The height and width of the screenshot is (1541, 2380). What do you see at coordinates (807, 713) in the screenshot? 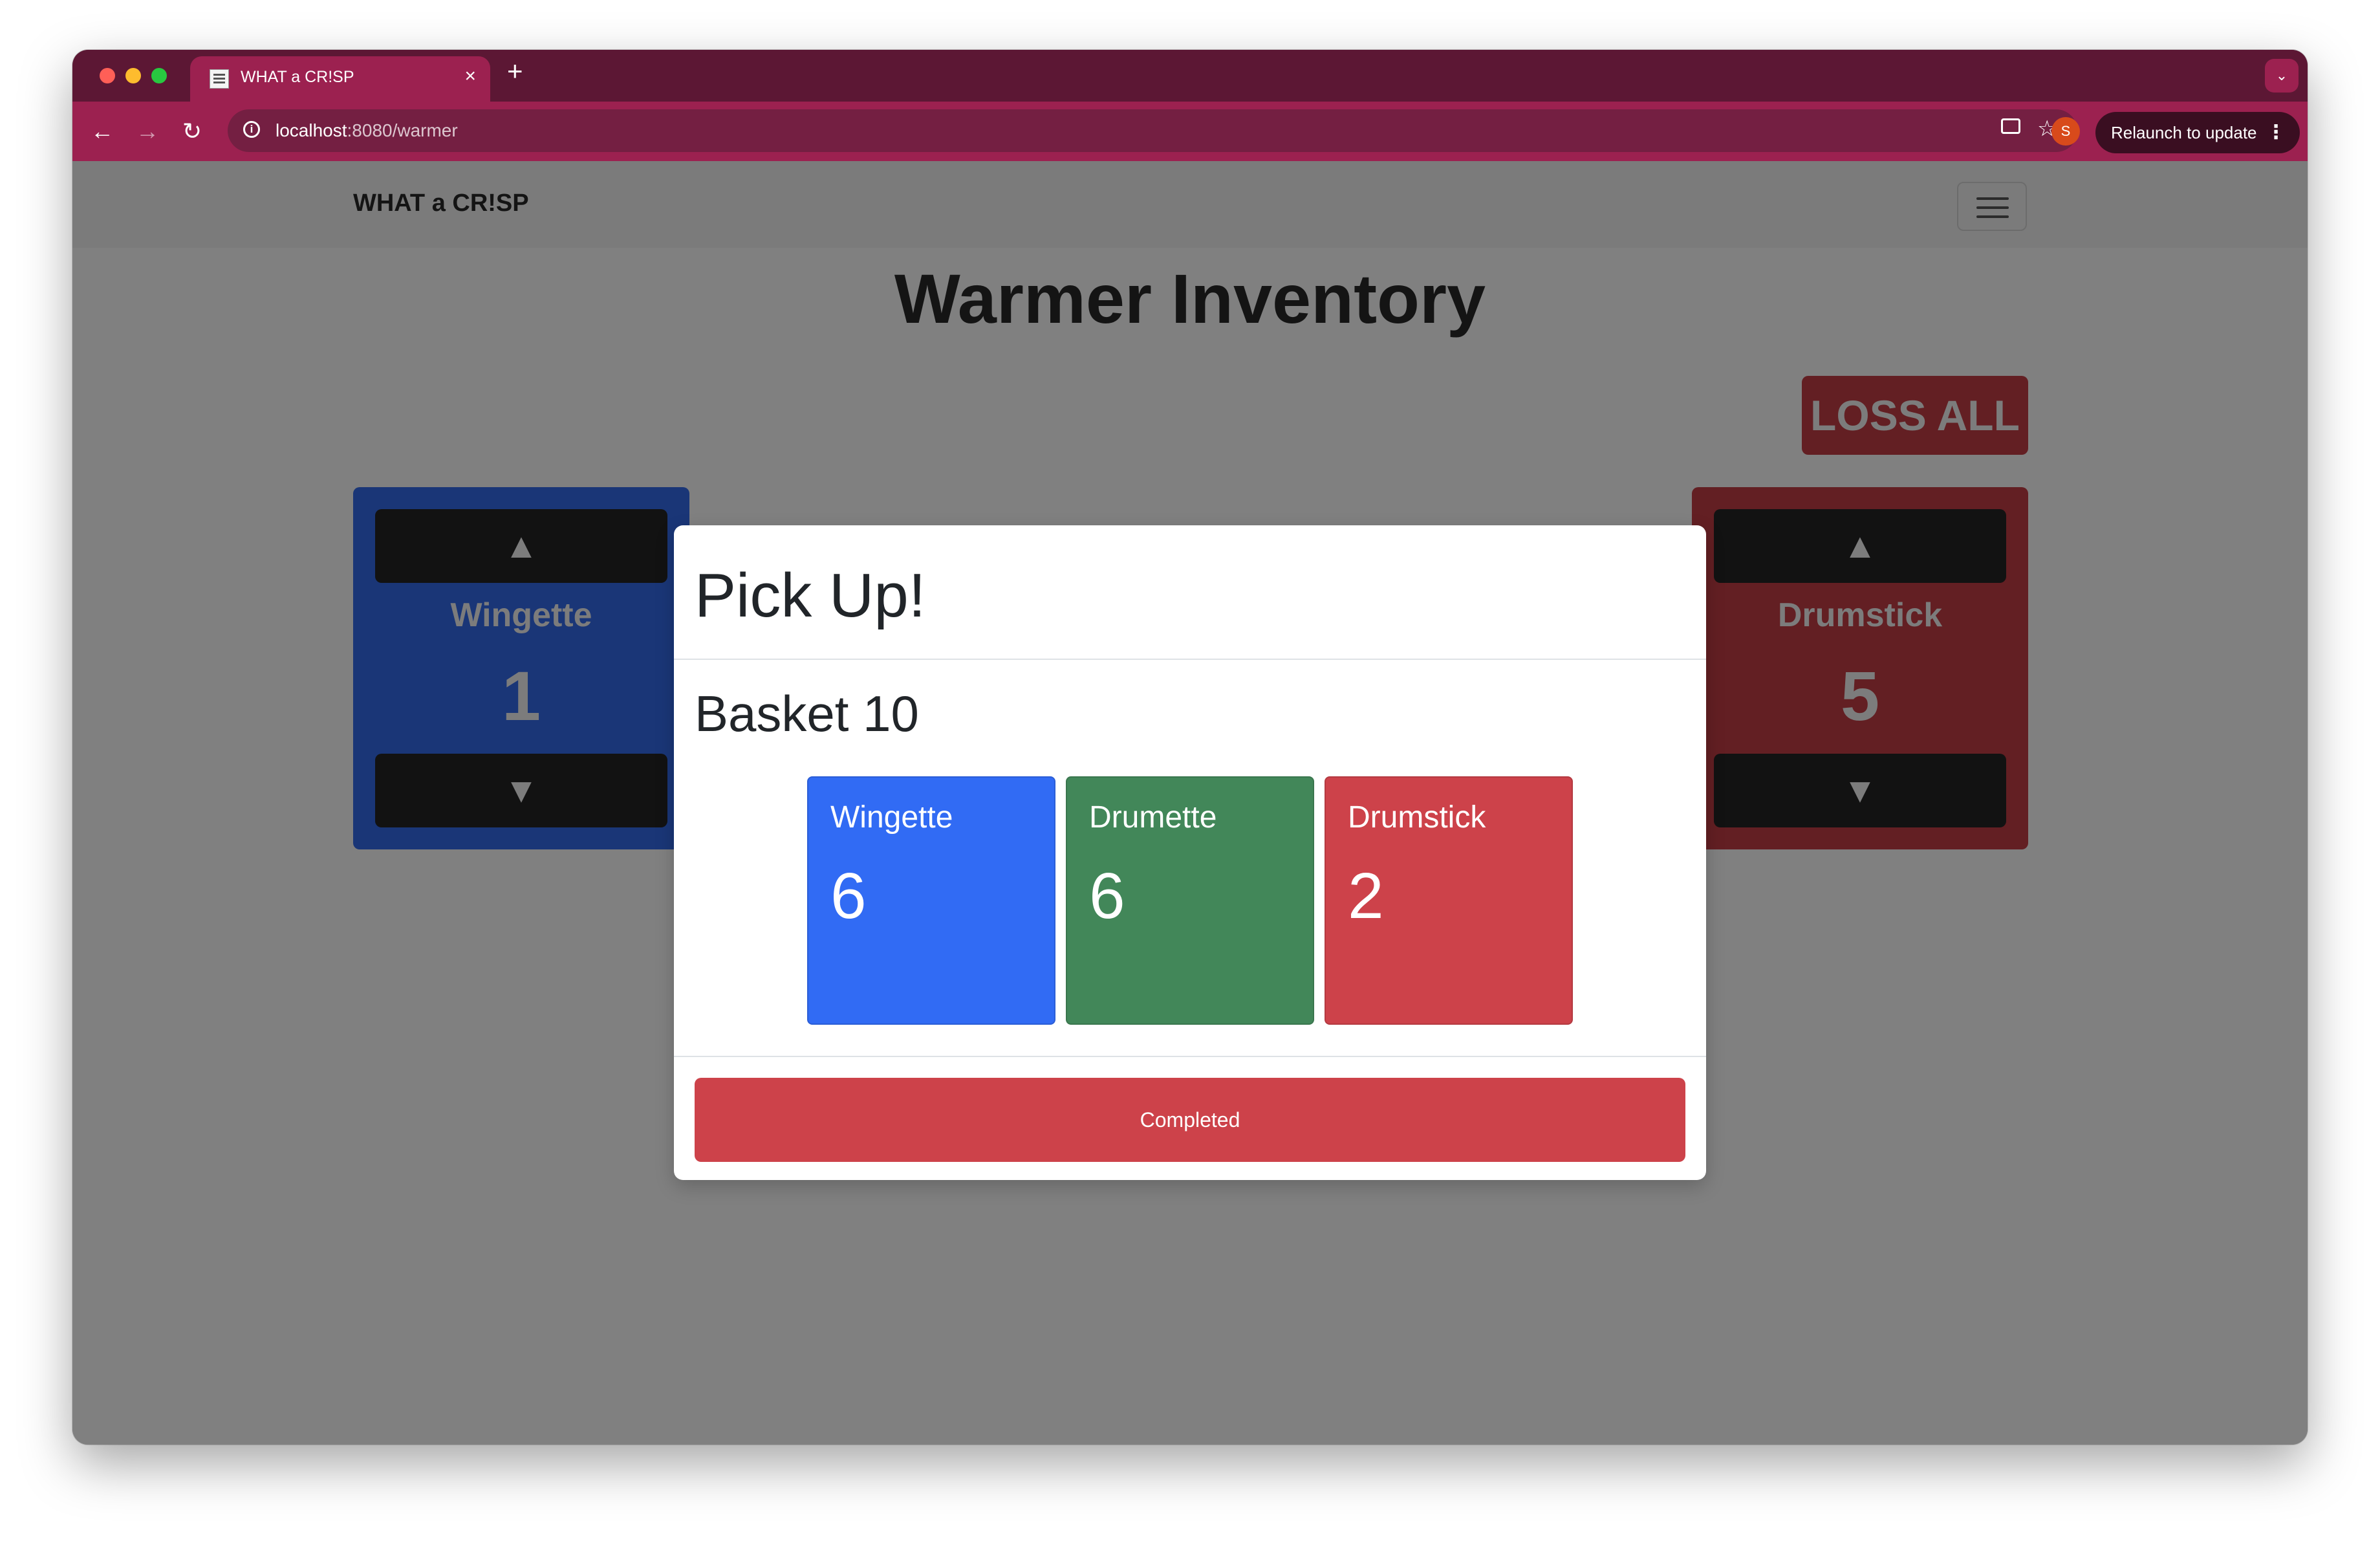
I see `basket-label: Basket 10` at bounding box center [807, 713].